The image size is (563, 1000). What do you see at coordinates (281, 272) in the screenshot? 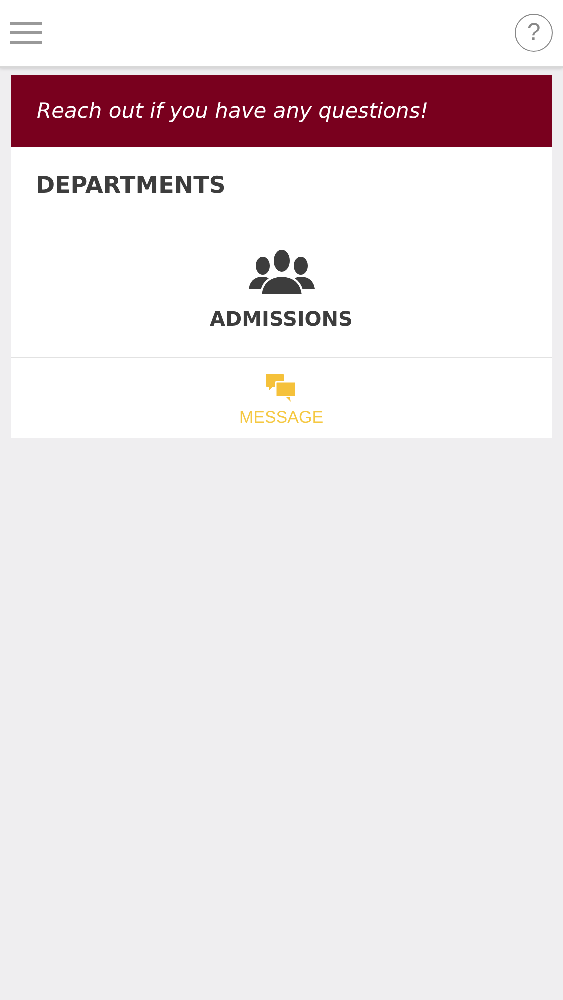
I see `people-icon` at bounding box center [281, 272].